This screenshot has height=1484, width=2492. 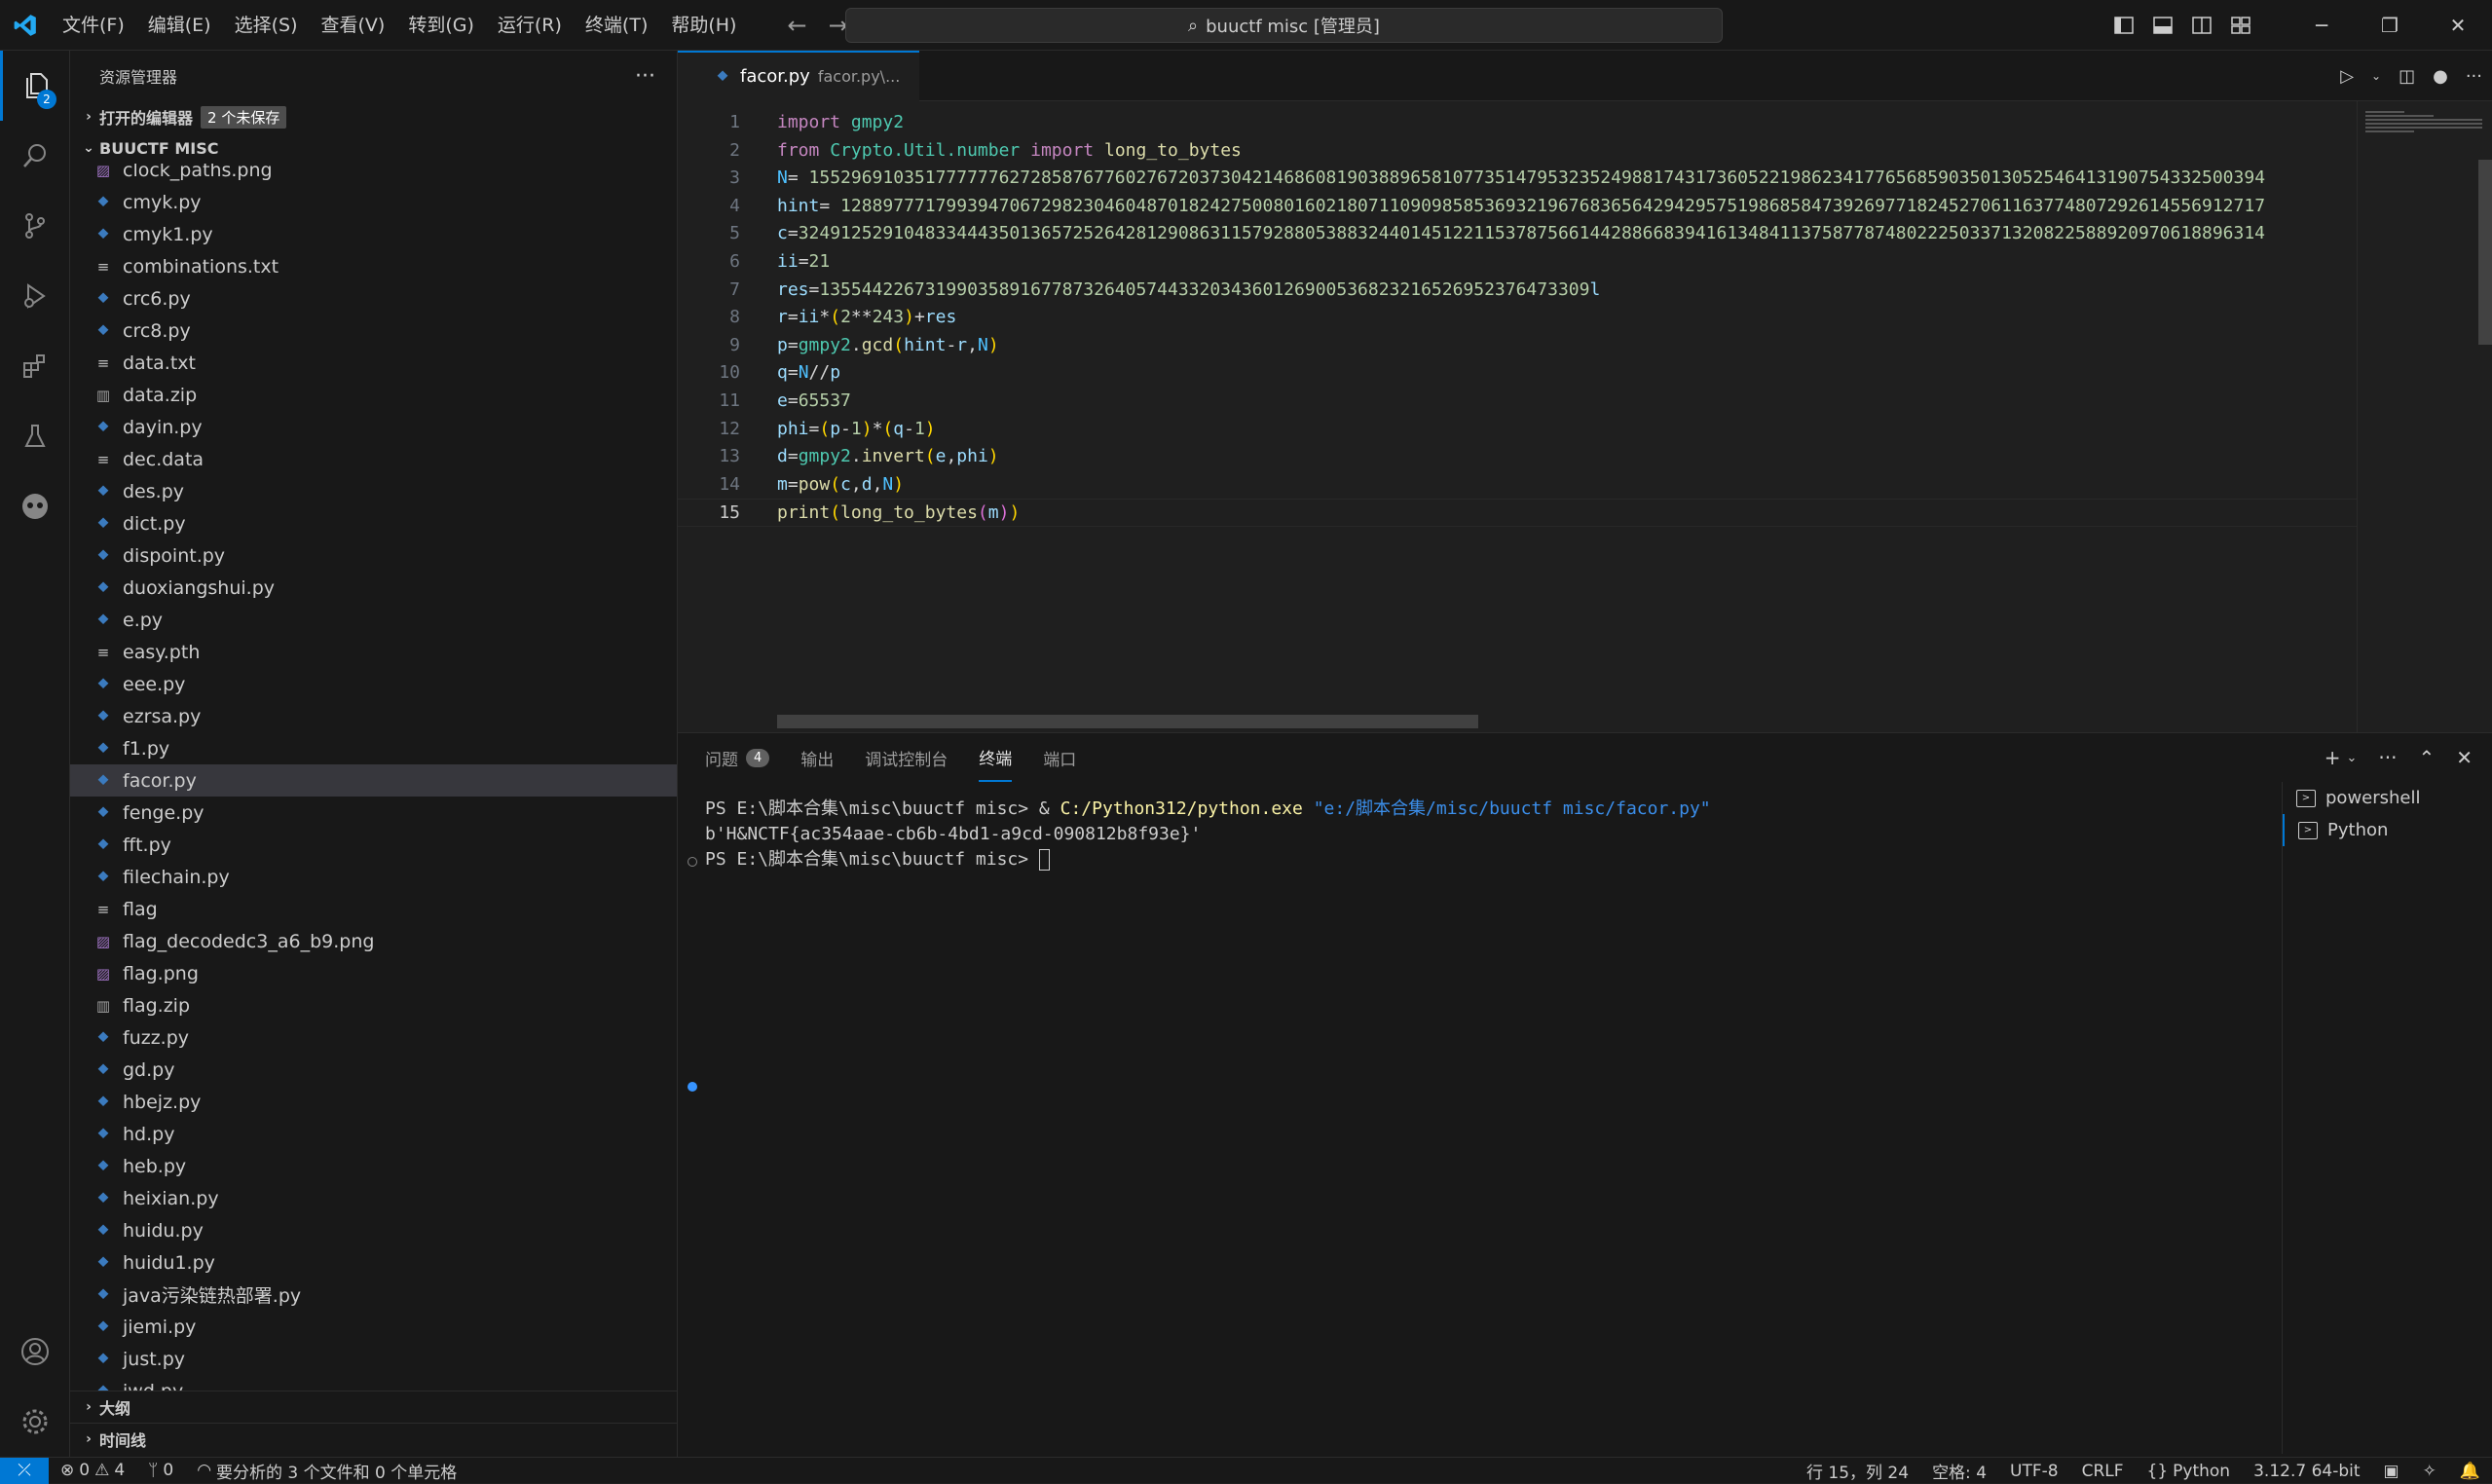 What do you see at coordinates (373, 813) in the screenshot?
I see `file-item: ⯁ fenge.py` at bounding box center [373, 813].